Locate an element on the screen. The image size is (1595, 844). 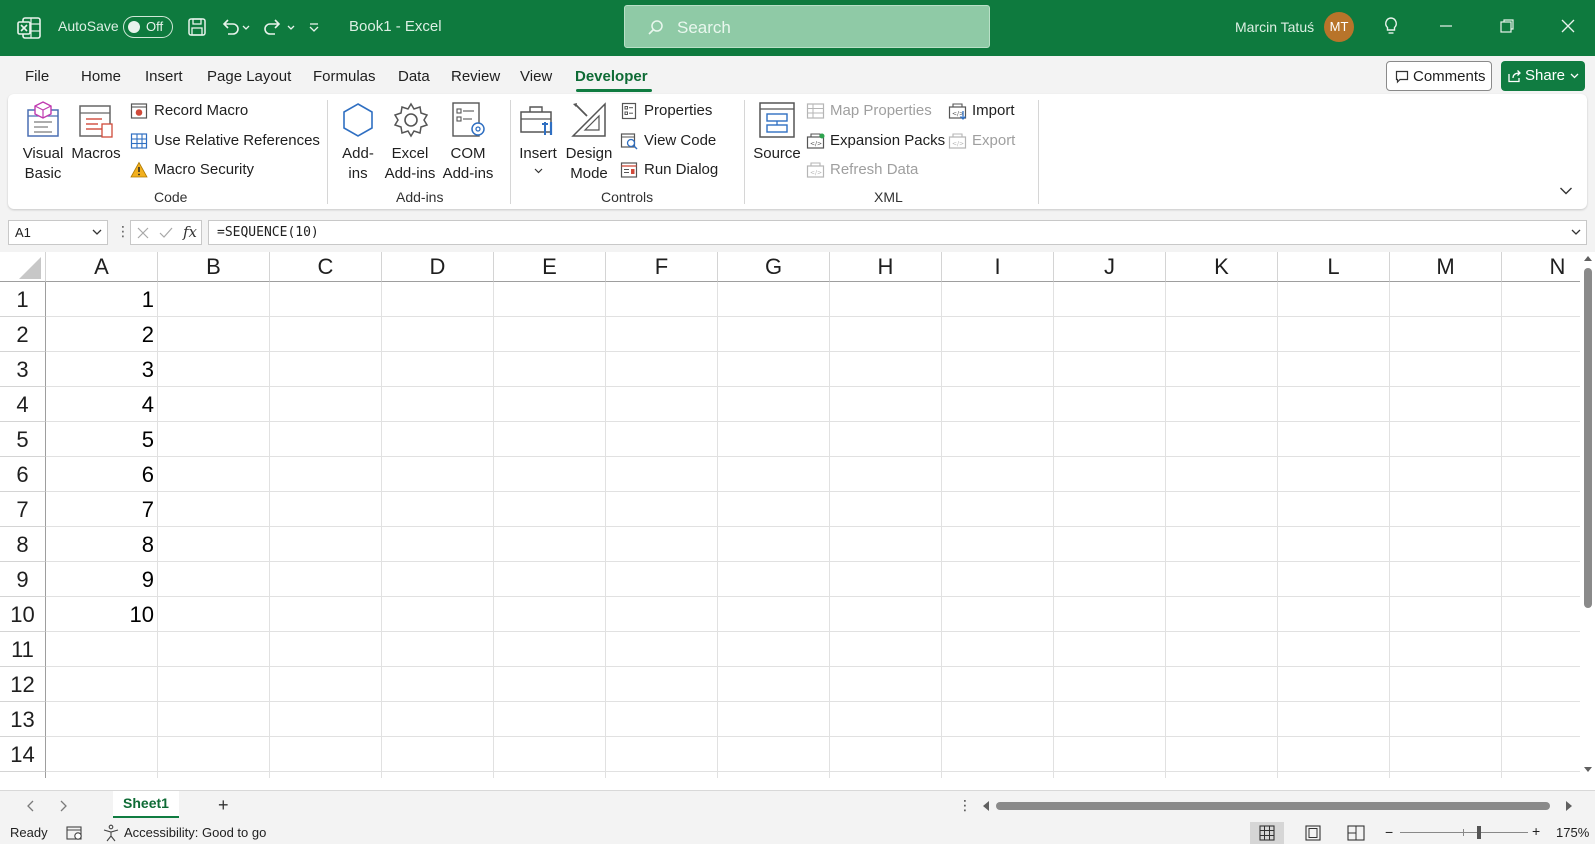
cell-a8: 8 is located at coordinates (102, 544).